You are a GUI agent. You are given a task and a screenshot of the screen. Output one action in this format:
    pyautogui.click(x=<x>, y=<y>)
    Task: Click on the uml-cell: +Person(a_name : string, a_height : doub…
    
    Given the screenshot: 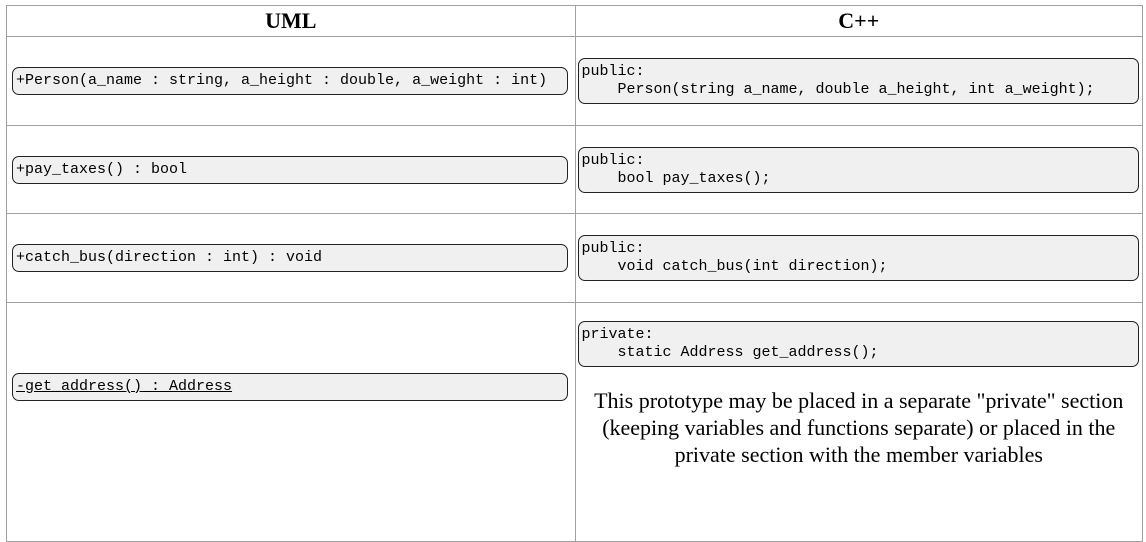 What is the action you would take?
    pyautogui.click(x=291, y=81)
    